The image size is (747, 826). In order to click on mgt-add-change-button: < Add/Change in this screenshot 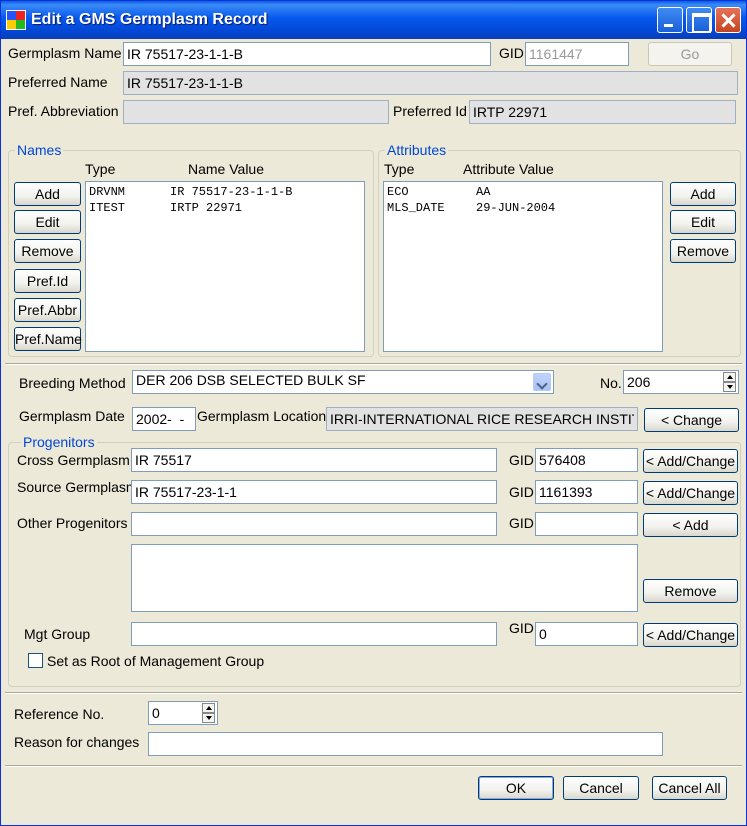, I will do `click(690, 635)`.